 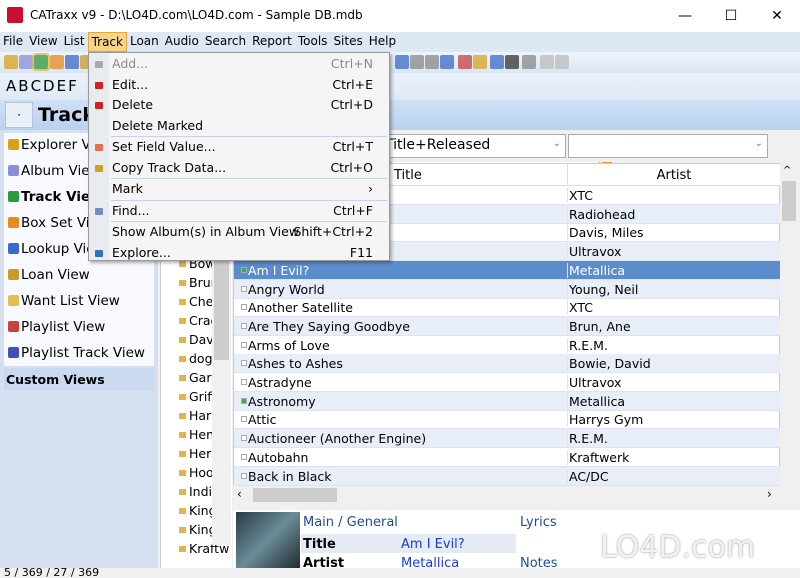 What do you see at coordinates (43, 42) in the screenshot?
I see `menu-view: View` at bounding box center [43, 42].